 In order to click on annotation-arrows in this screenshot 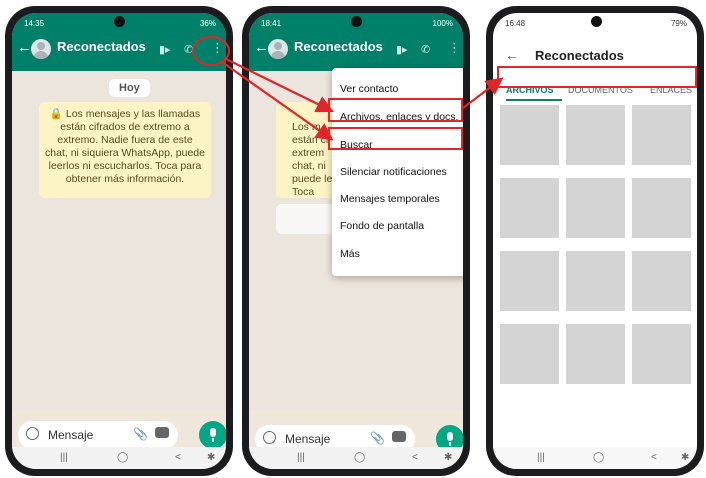, I will do `click(362, 99)`.